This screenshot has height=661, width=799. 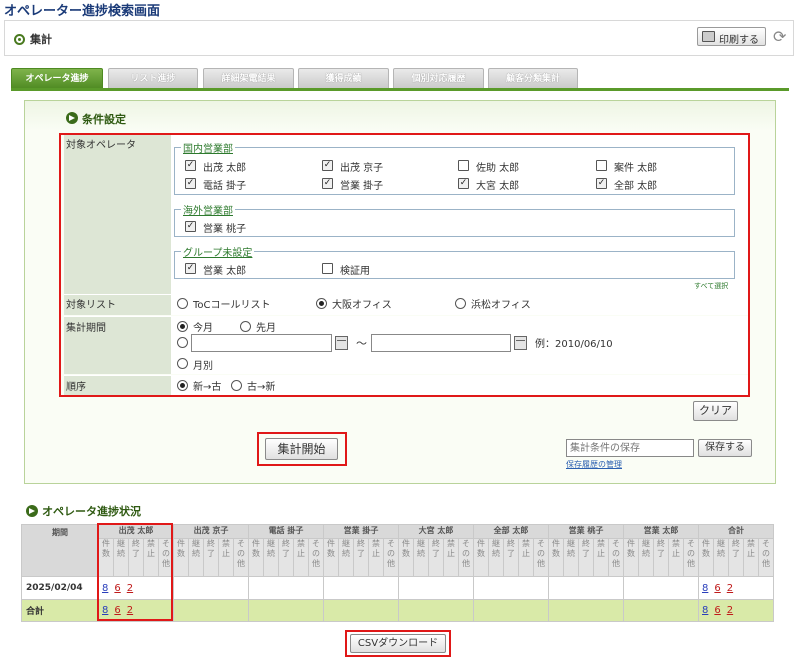 What do you see at coordinates (153, 78) in the screenshot?
I see `tab-list-progress: リスト進捗` at bounding box center [153, 78].